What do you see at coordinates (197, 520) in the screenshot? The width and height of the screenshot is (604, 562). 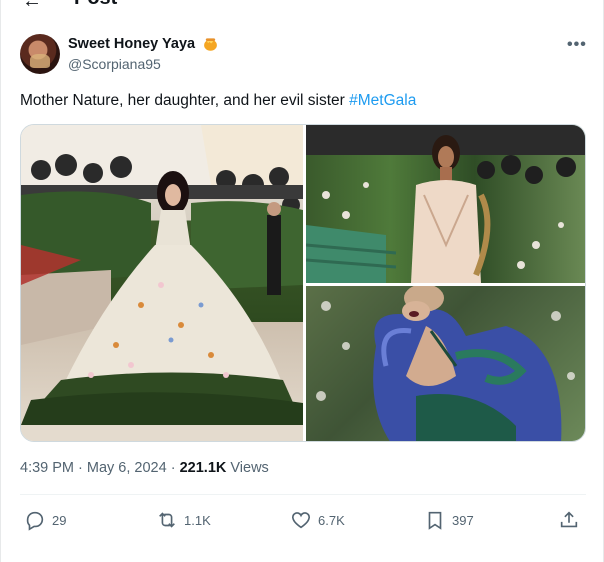 I see `repost-count: 1.1K` at bounding box center [197, 520].